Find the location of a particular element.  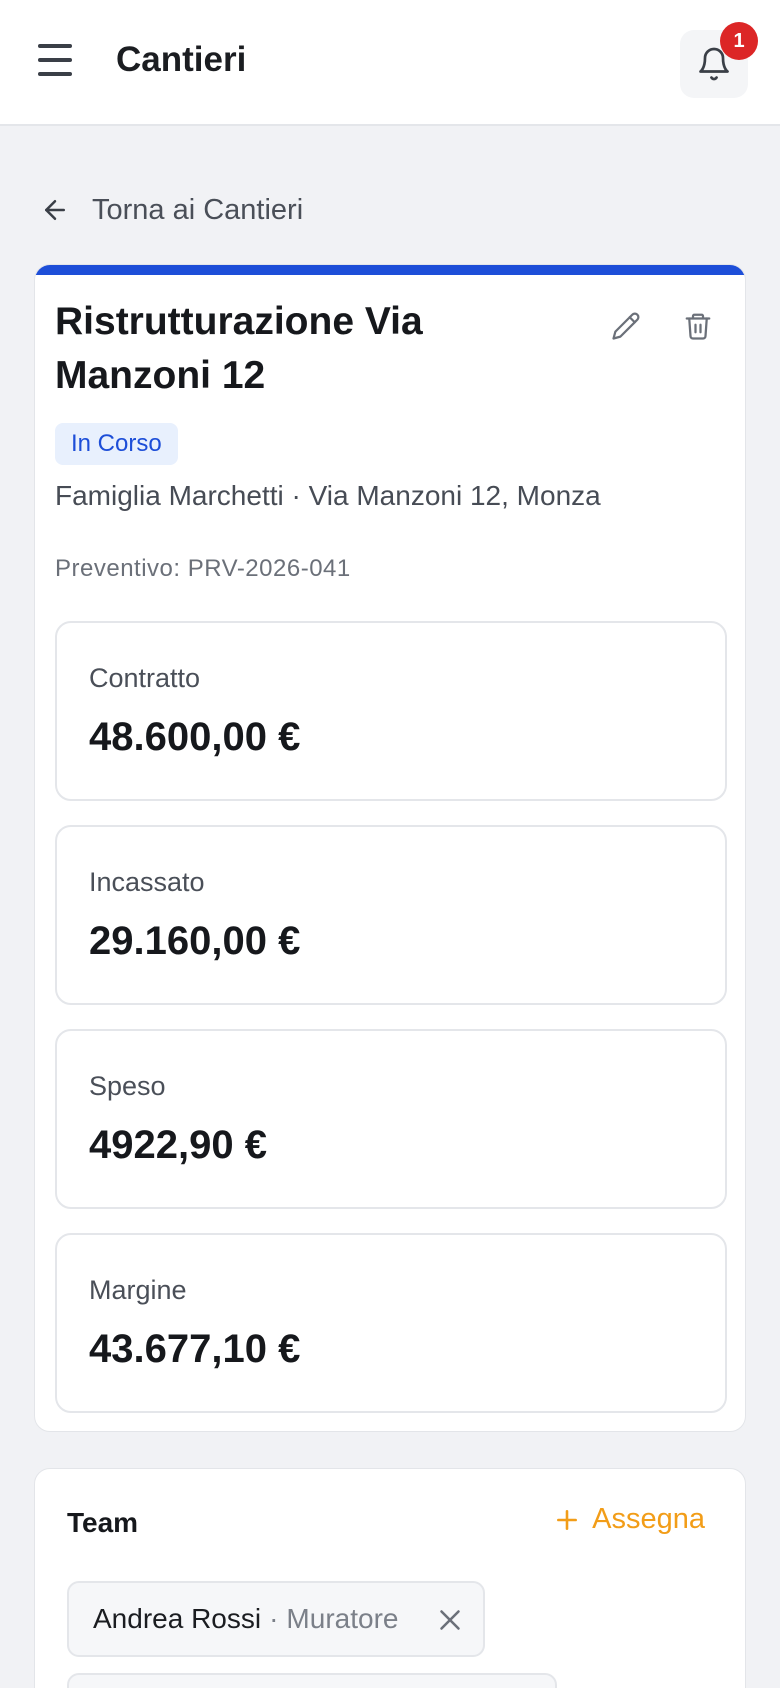

stat-label: Incassato is located at coordinates (147, 882).